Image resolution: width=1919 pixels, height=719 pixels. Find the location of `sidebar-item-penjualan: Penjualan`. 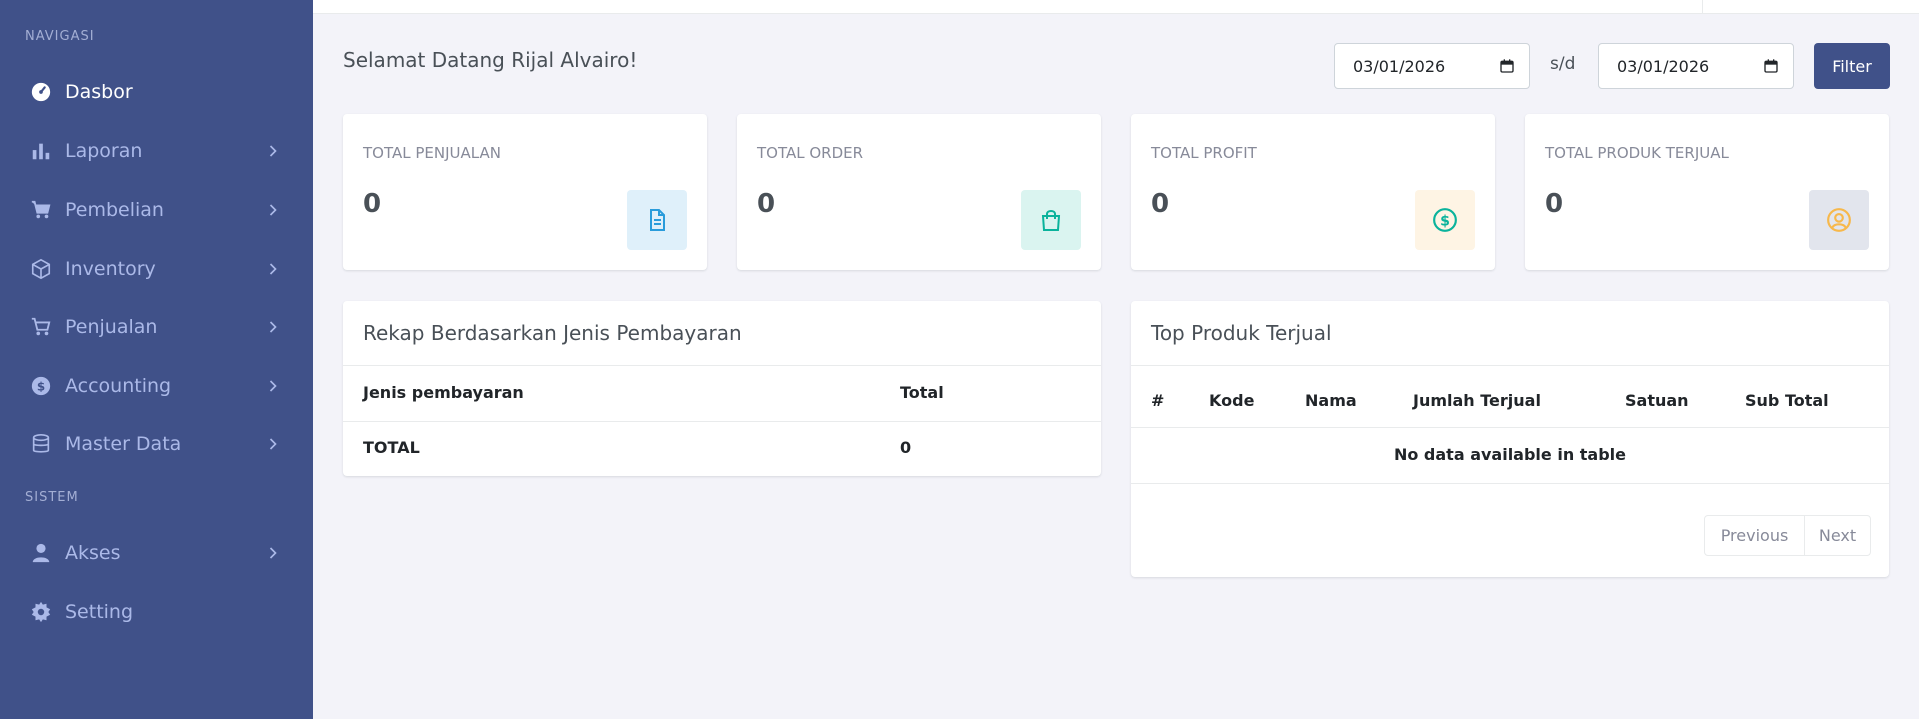

sidebar-item-penjualan: Penjualan is located at coordinates (156, 327).